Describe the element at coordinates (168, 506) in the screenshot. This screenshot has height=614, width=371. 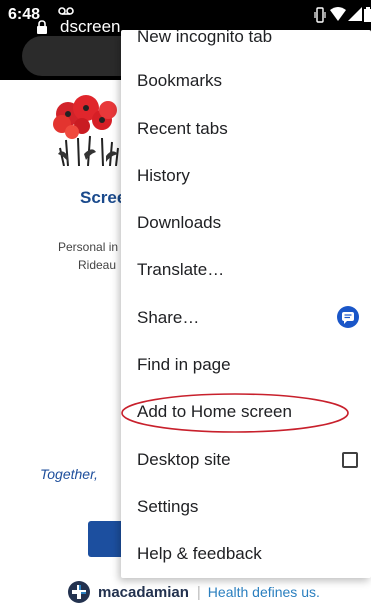
I see `menu-item-label: Settings` at that location.